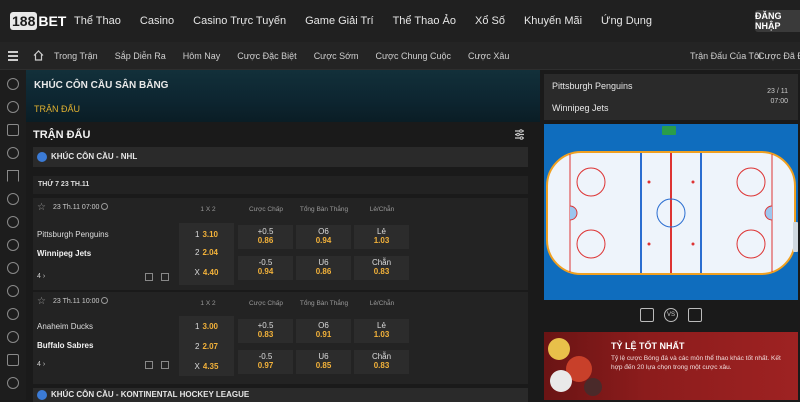  What do you see at coordinates (490, 21) in the screenshot?
I see `nav-item-lottery: Xổ Số` at bounding box center [490, 21].